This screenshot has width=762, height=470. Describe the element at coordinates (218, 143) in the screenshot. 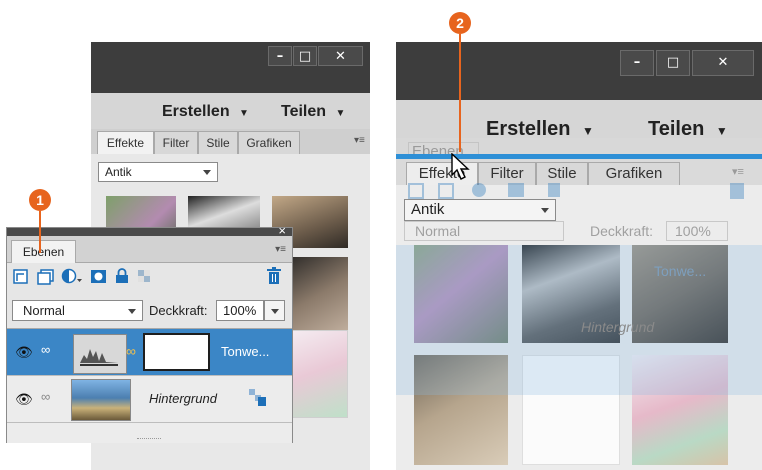

I see `tab-styles: Stile` at that location.